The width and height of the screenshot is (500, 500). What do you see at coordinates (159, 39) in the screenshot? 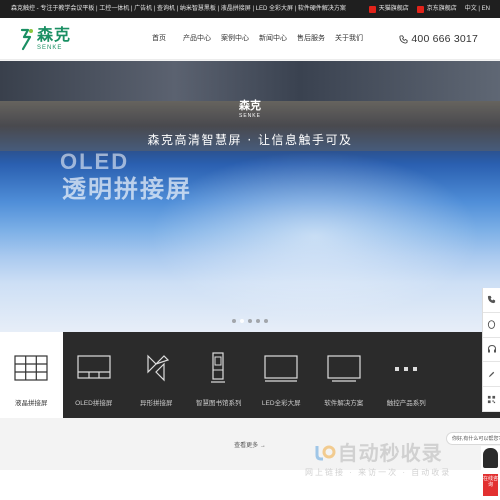
I see `nav-home: 首页` at bounding box center [159, 39].